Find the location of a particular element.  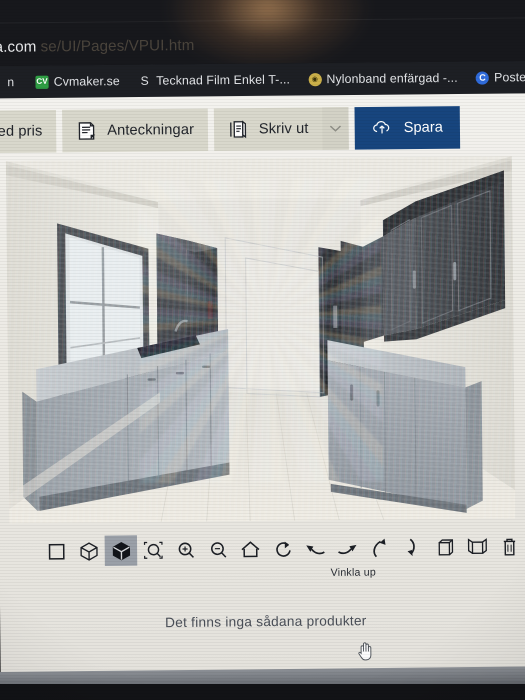

app-toolbar: ned pris Anteckningar Skriv ut Spara is located at coordinates (262, 129).